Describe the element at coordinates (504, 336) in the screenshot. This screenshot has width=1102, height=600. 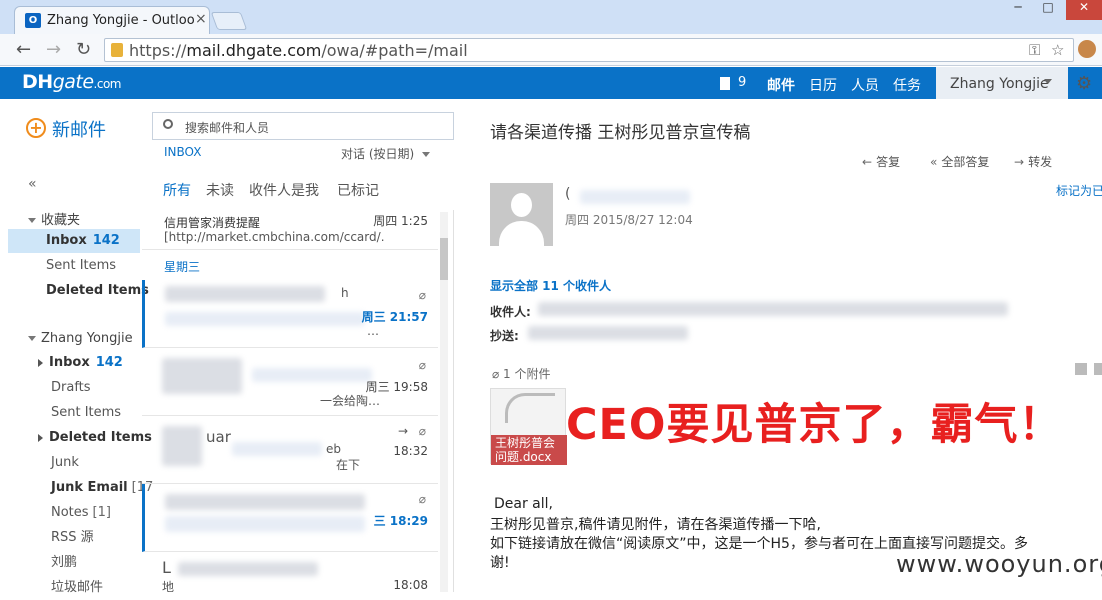
I see `cc-label: 抄送:` at that location.